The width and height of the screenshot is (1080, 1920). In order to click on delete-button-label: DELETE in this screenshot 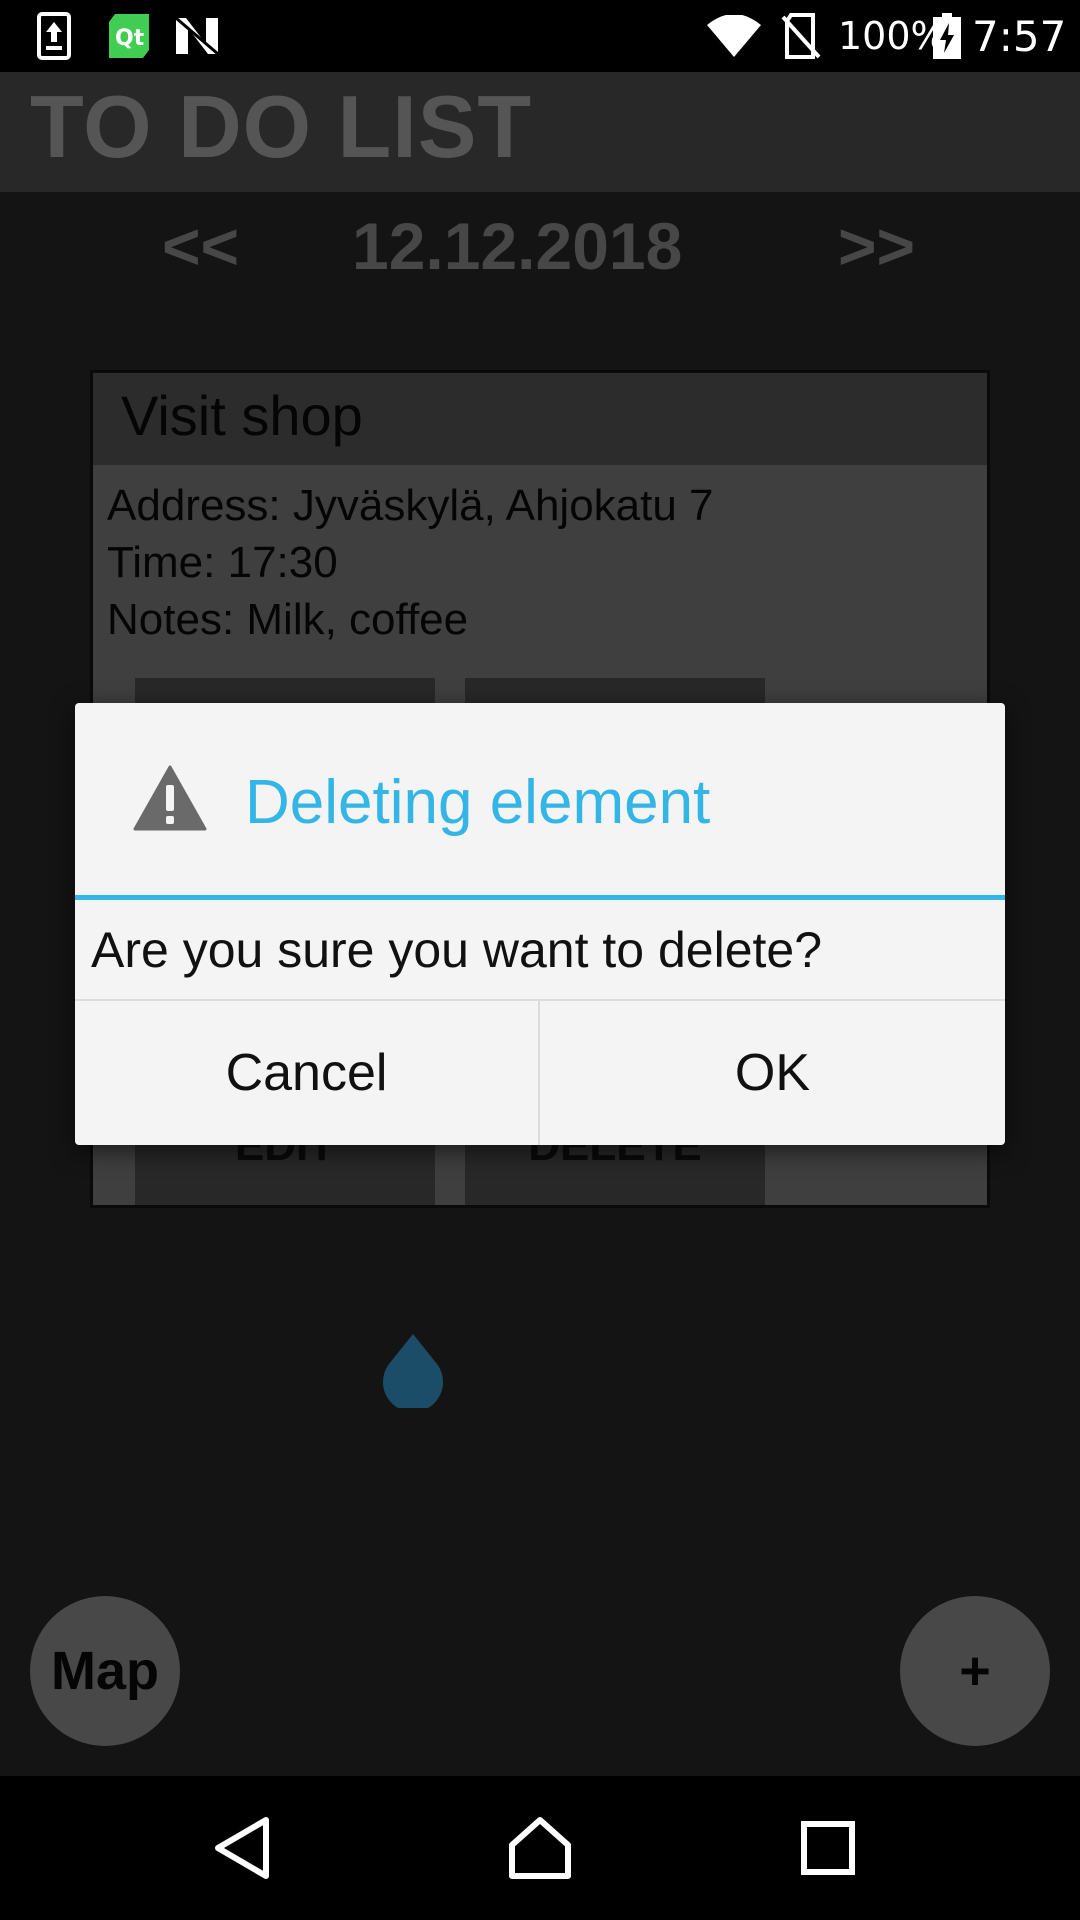, I will do `click(615, 1157)`.